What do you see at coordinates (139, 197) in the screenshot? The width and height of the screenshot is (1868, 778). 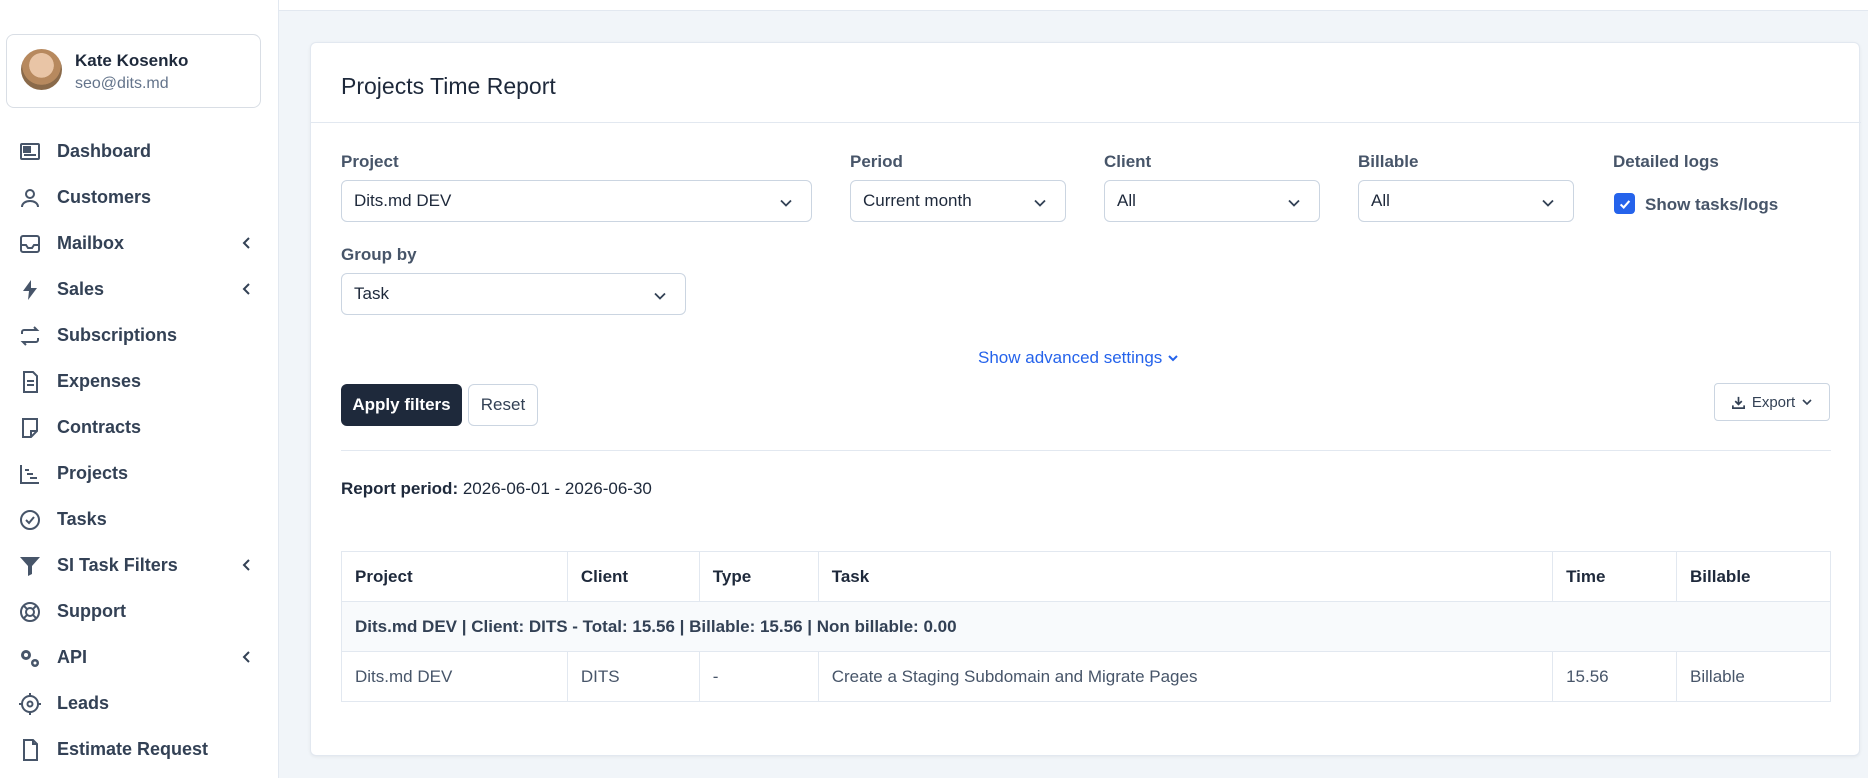 I see `sidebar-item-customers: Customers` at bounding box center [139, 197].